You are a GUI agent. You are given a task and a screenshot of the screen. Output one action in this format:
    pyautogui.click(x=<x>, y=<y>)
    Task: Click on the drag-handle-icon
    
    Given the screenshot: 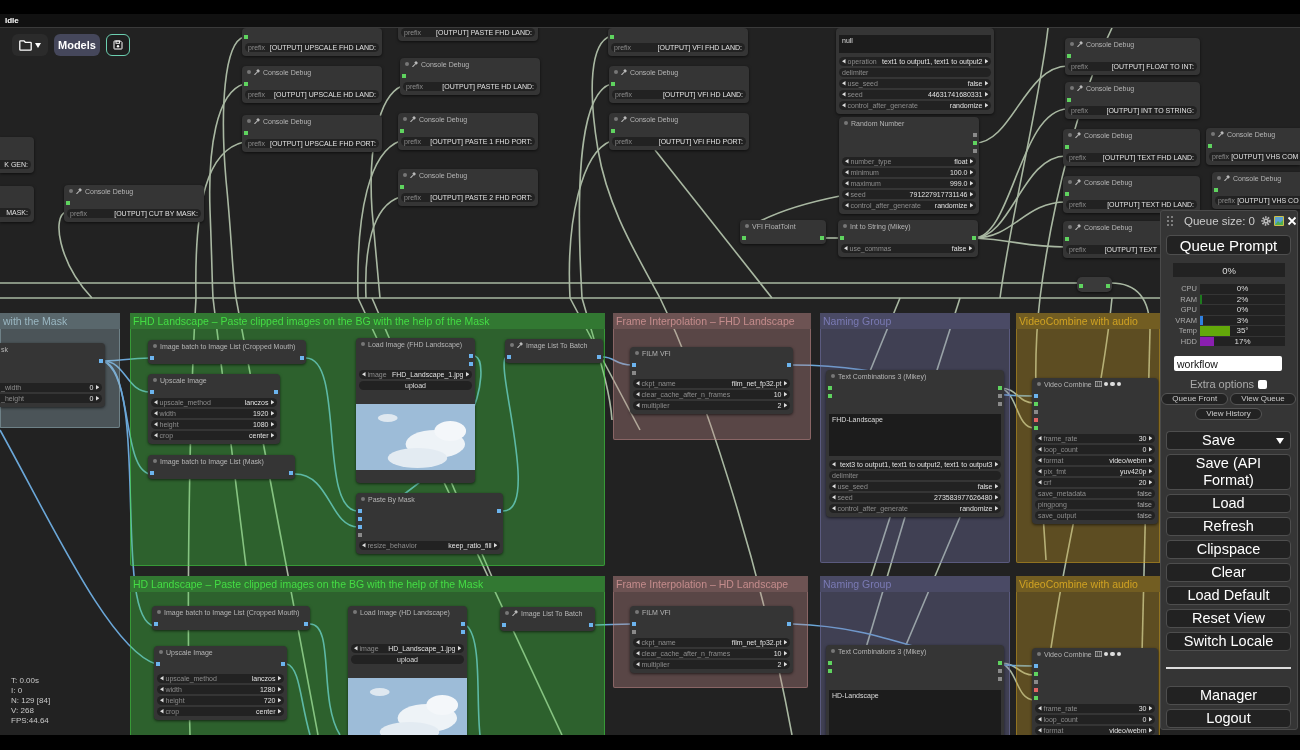 What is the action you would take?
    pyautogui.click(x=1170, y=220)
    